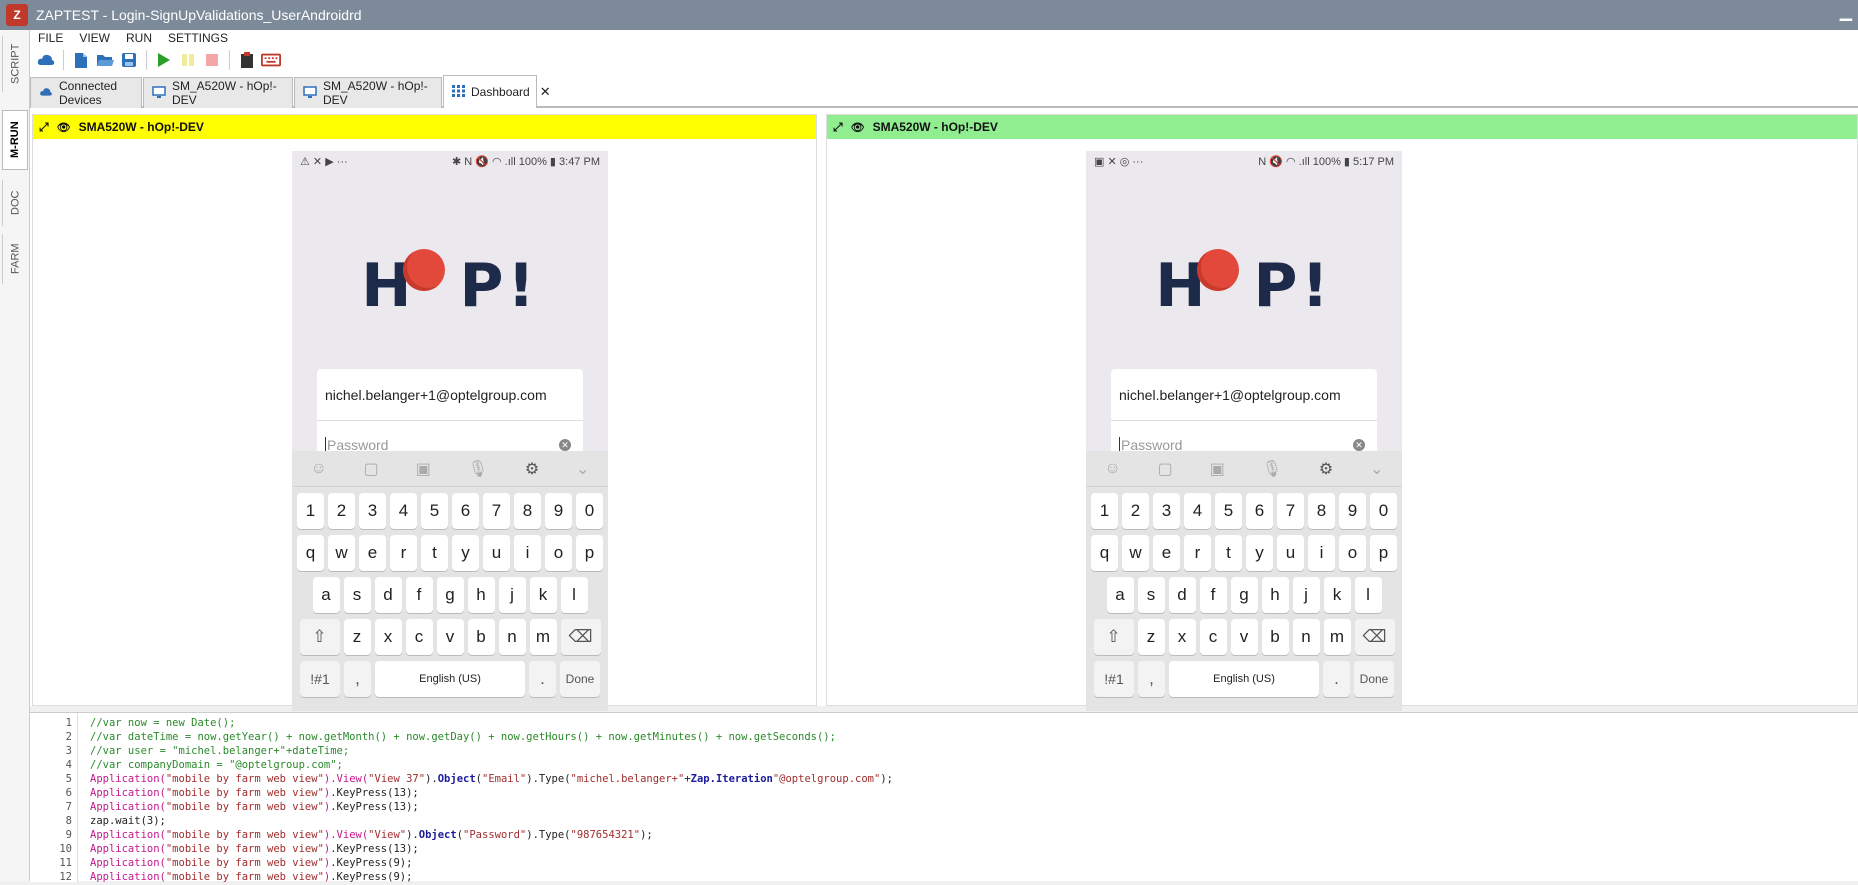  What do you see at coordinates (1336, 679) in the screenshot?
I see `period-key: .` at bounding box center [1336, 679].